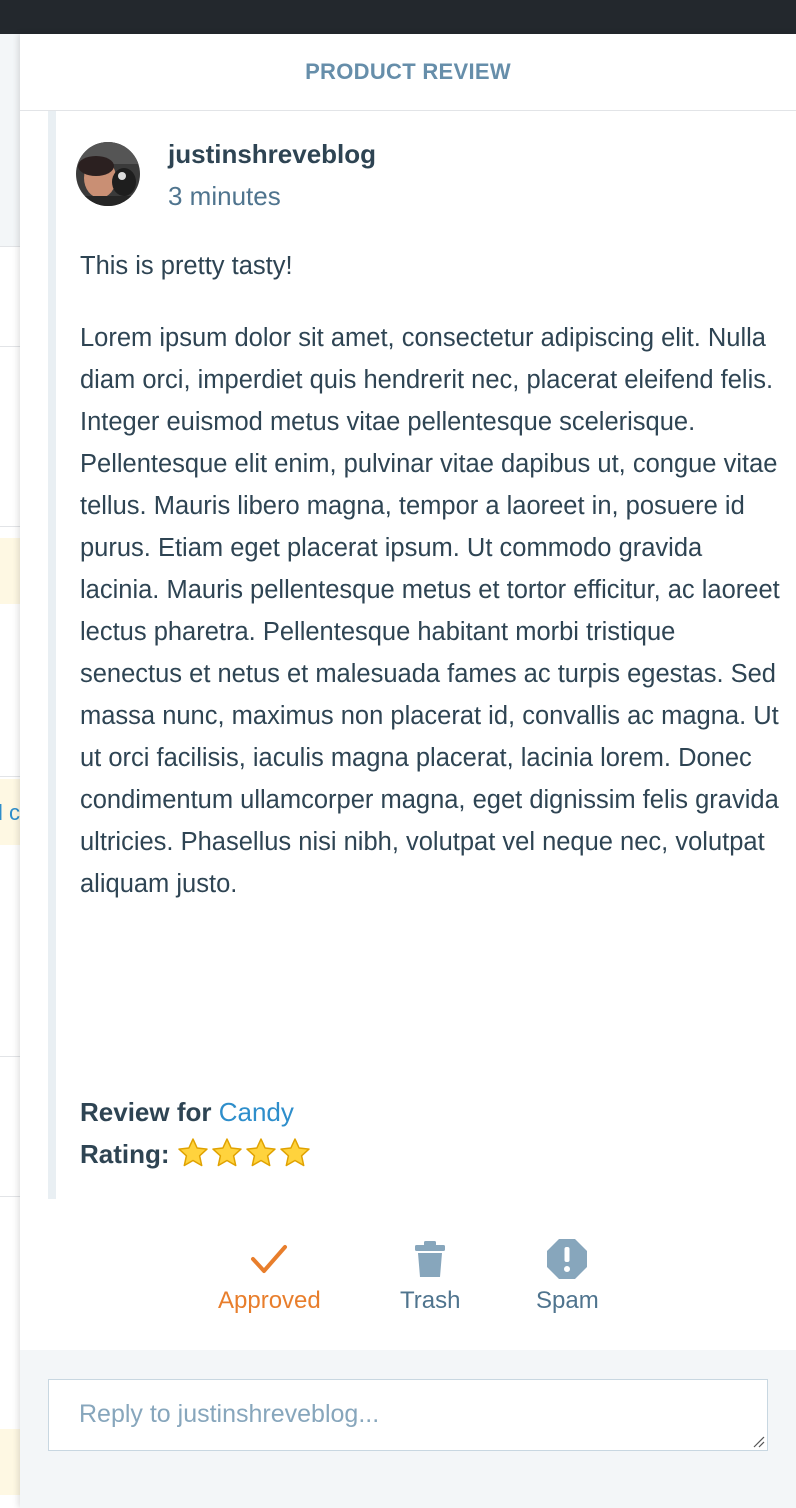 The image size is (796, 1508). What do you see at coordinates (567, 1300) in the screenshot?
I see `spam-label: Spam` at bounding box center [567, 1300].